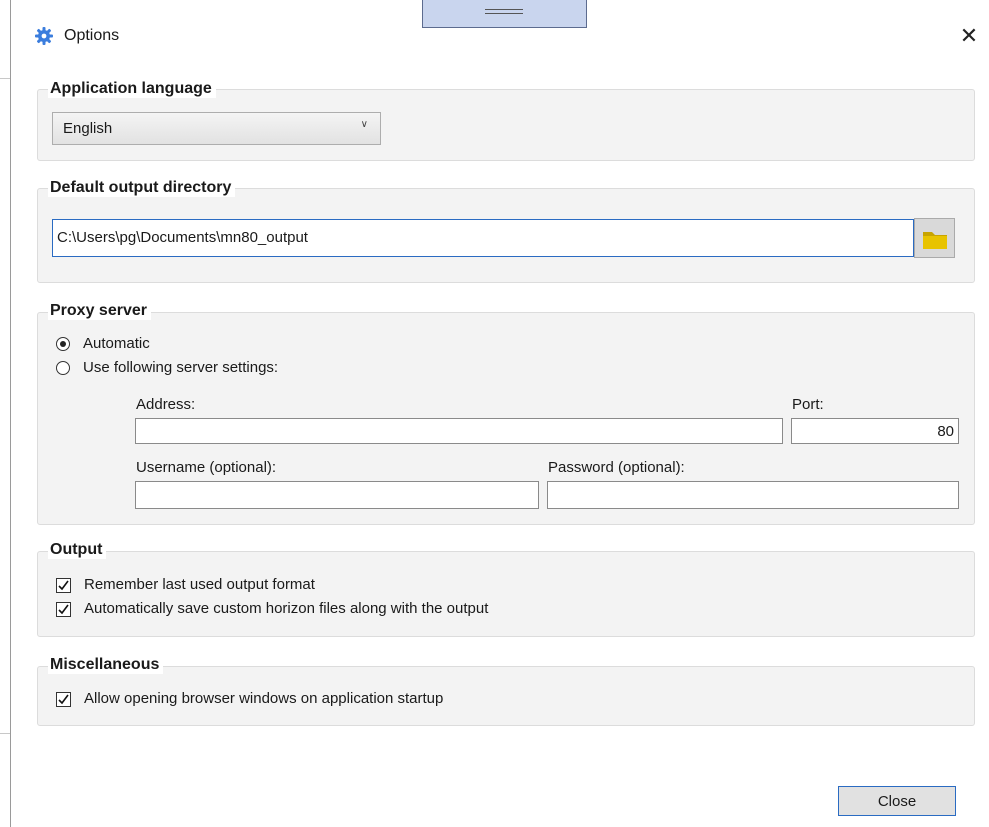 The width and height of the screenshot is (989, 827). I want to click on output-dir-heading: Default output directory, so click(142, 188).